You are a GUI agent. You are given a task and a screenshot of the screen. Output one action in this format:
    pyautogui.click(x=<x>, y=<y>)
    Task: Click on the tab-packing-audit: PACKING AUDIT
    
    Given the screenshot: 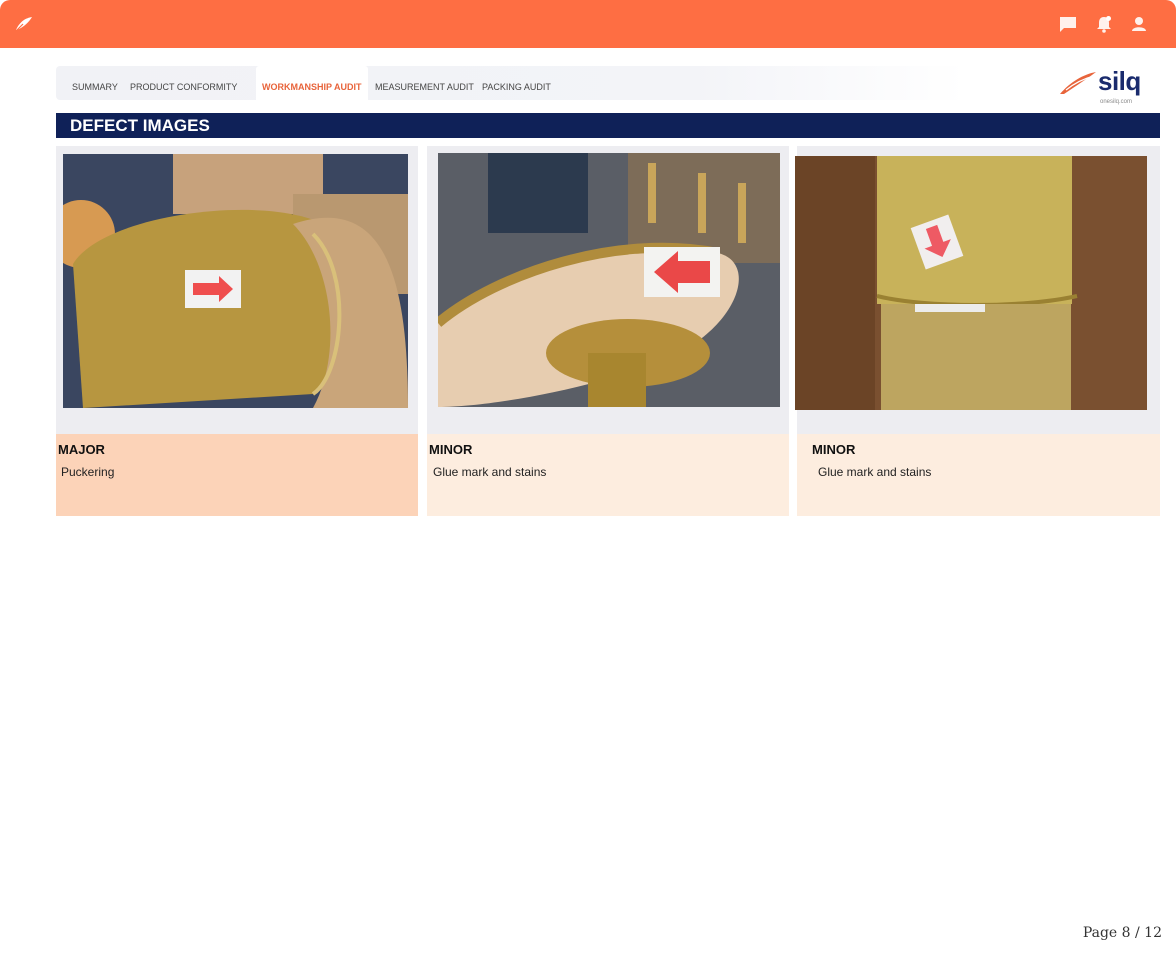 What is the action you would take?
    pyautogui.click(x=516, y=83)
    